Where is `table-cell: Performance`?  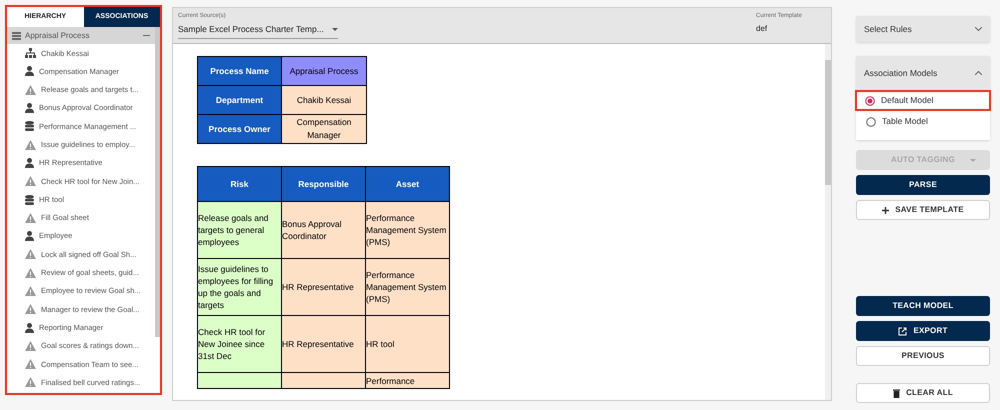 table-cell: Performance is located at coordinates (390, 381).